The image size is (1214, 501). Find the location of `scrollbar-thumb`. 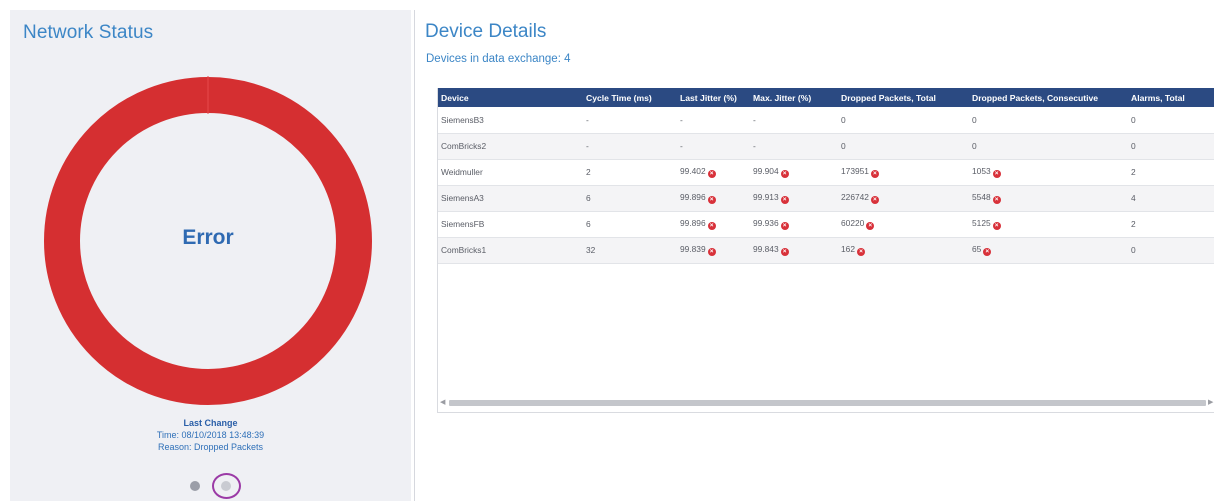

scrollbar-thumb is located at coordinates (827, 403).